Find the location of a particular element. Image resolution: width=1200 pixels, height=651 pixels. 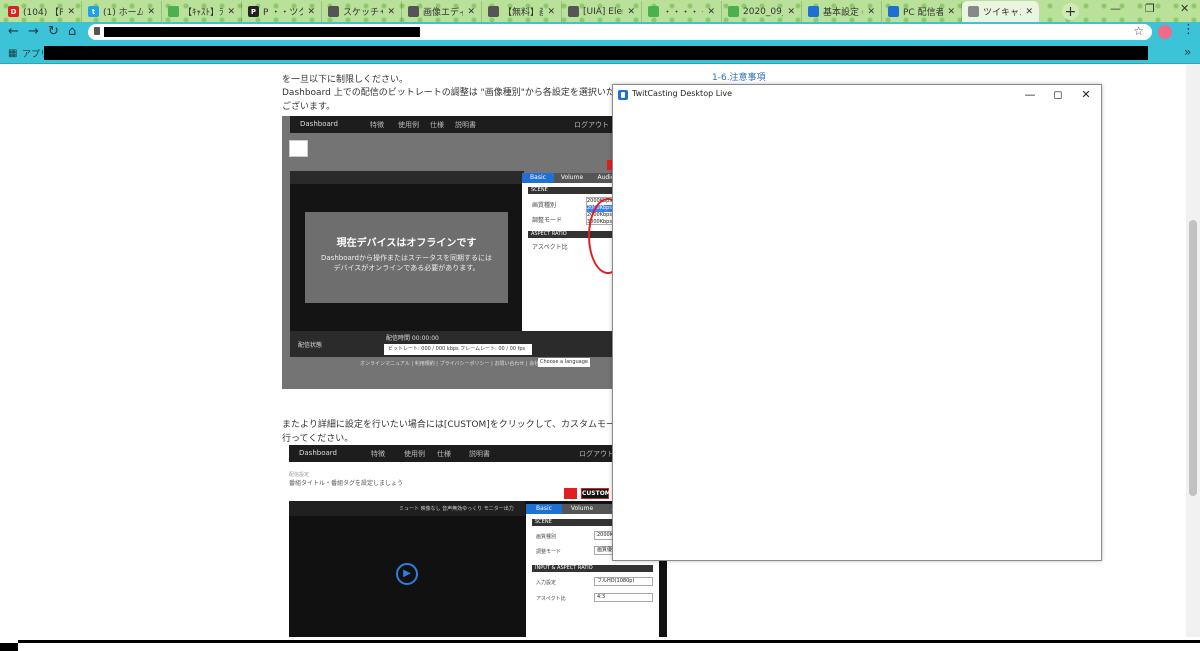

taskbar-redaction is located at coordinates (600, 644).